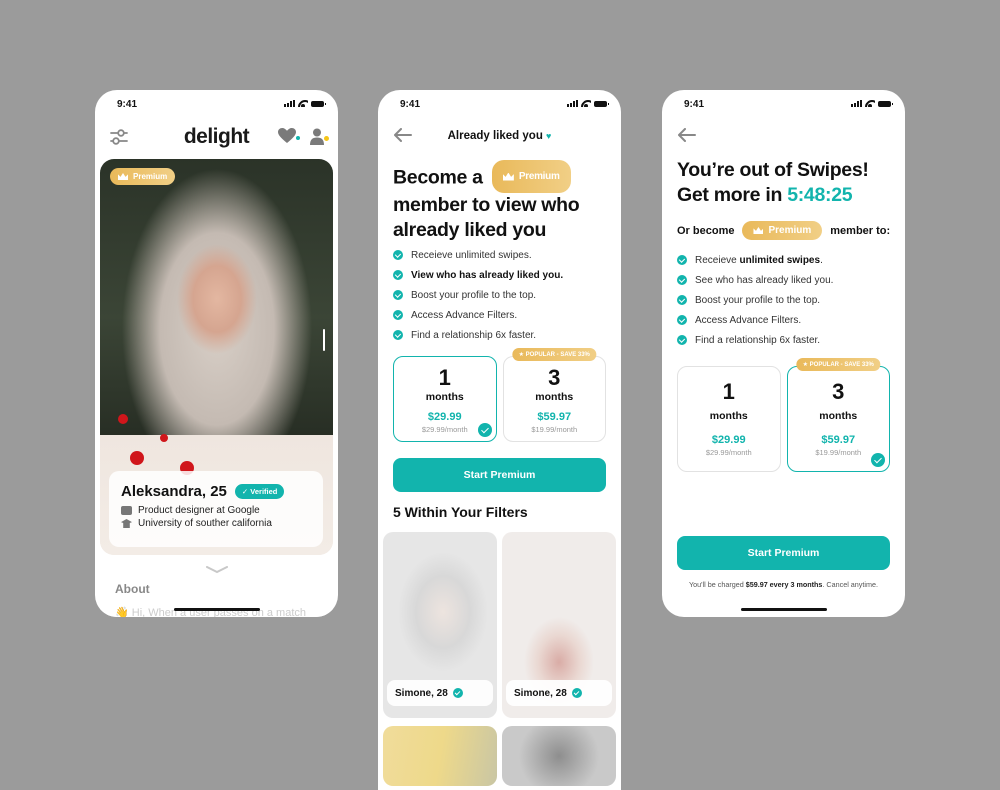  Describe the element at coordinates (554, 417) in the screenshot. I see `plan-price: $59.97` at that location.